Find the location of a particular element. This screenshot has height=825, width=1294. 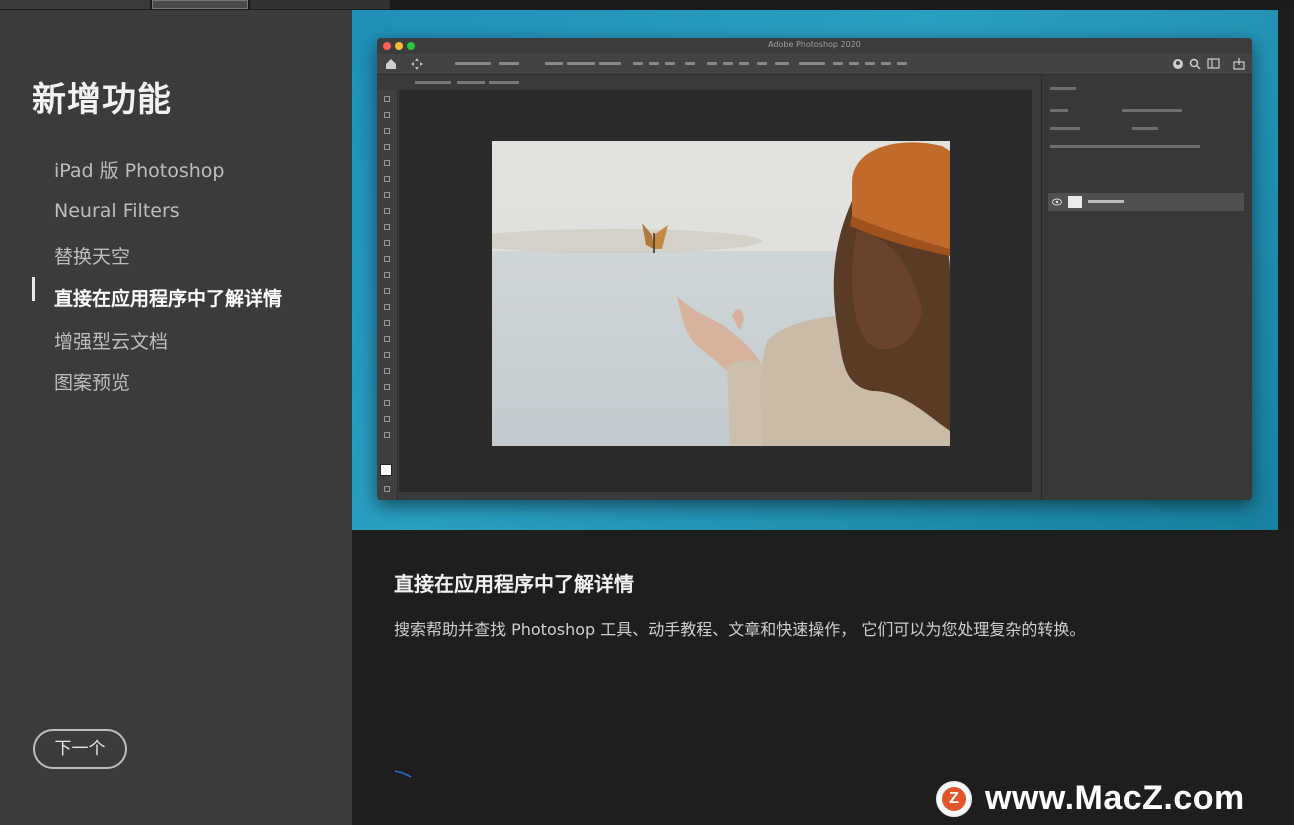

top-strip is located at coordinates (647, 5).